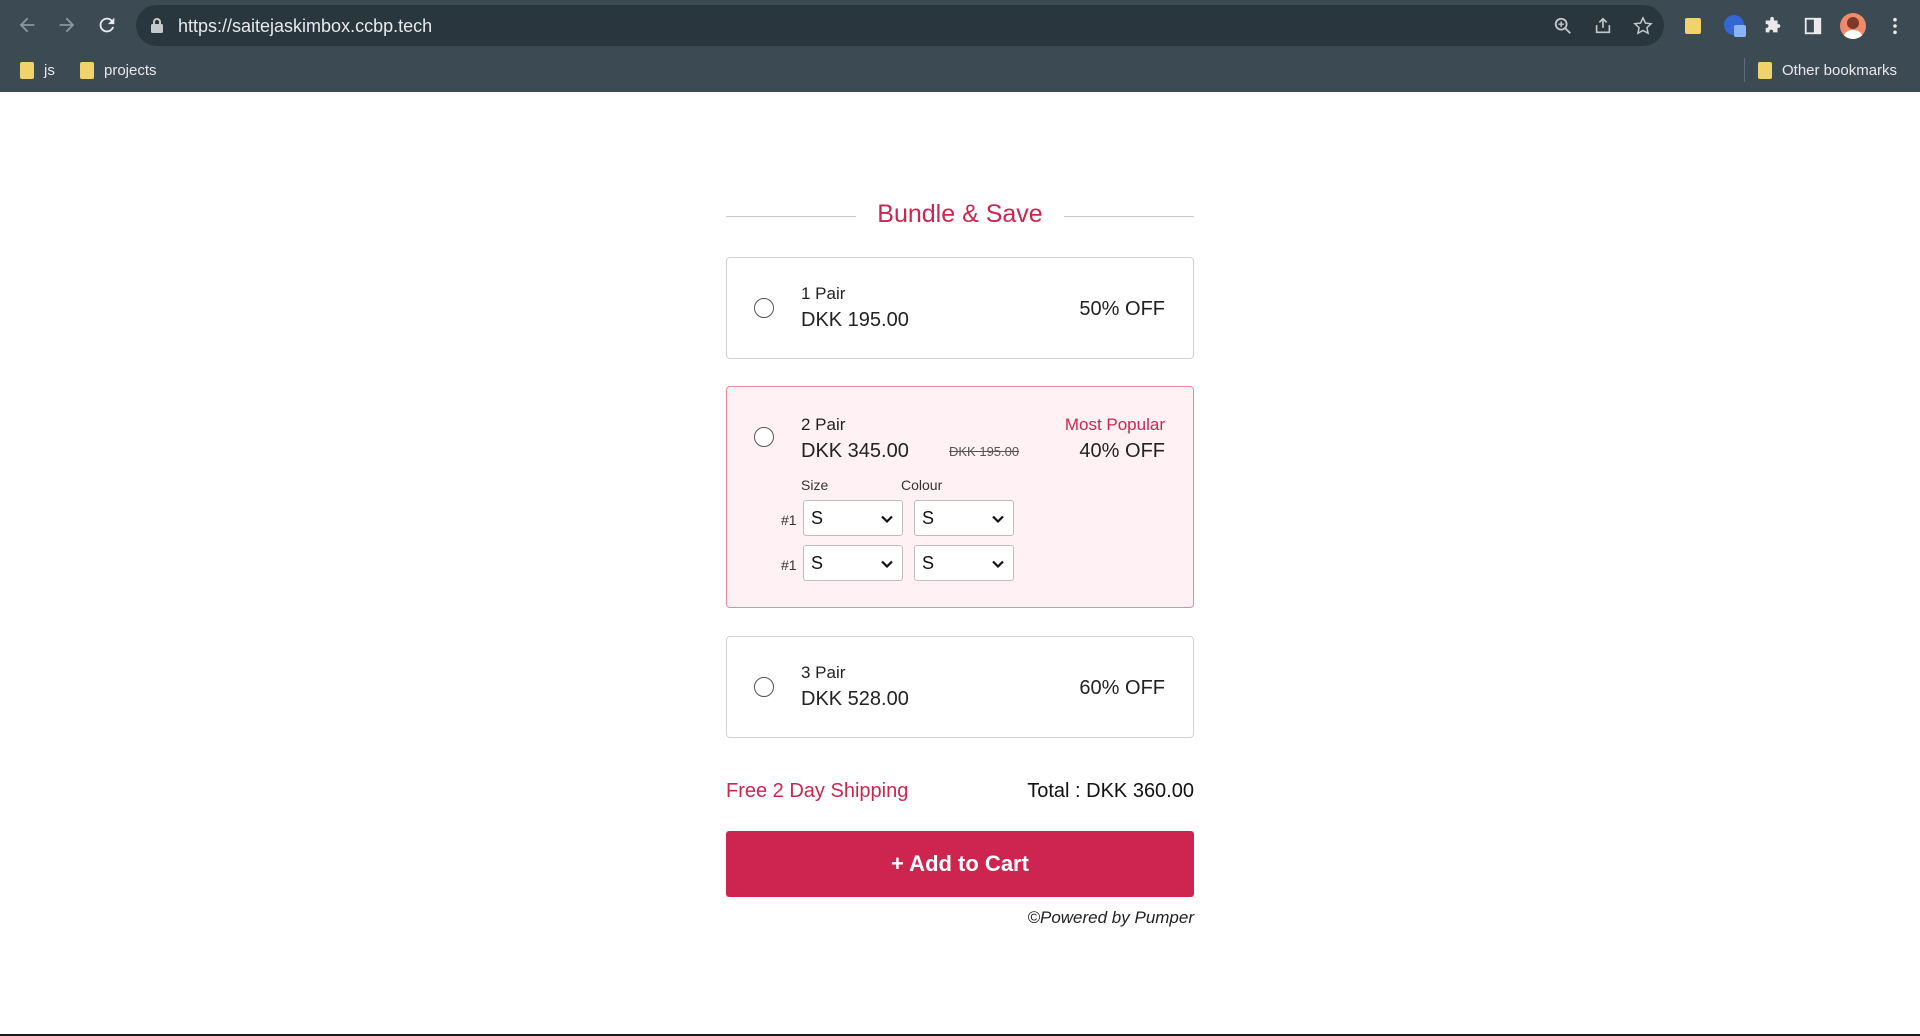  I want to click on zoom-icon, so click(1563, 26).